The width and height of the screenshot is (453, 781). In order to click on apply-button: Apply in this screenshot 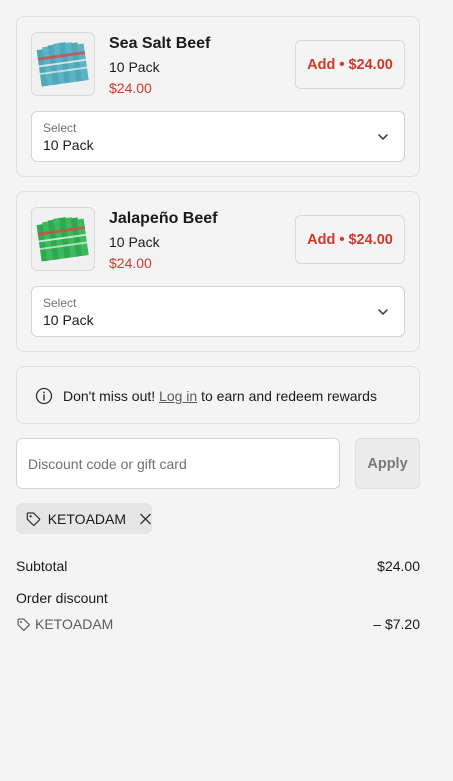, I will do `click(387, 463)`.